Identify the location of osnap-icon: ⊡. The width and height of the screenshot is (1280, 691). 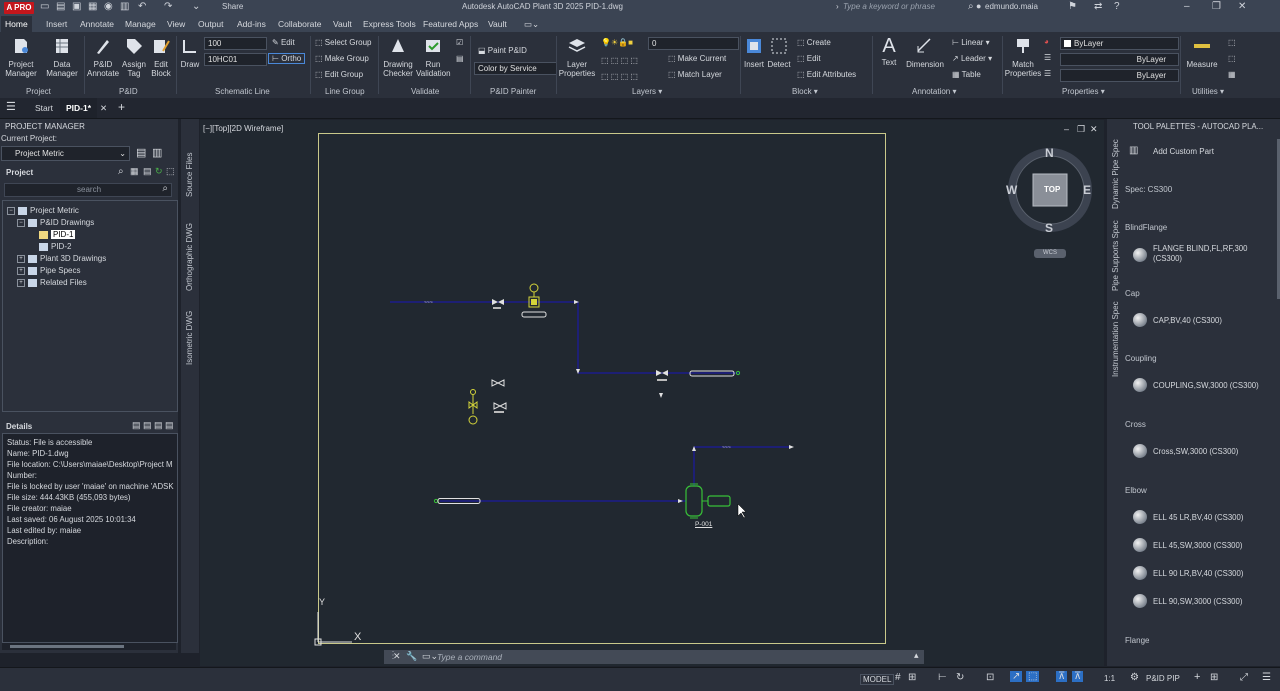
(990, 677).